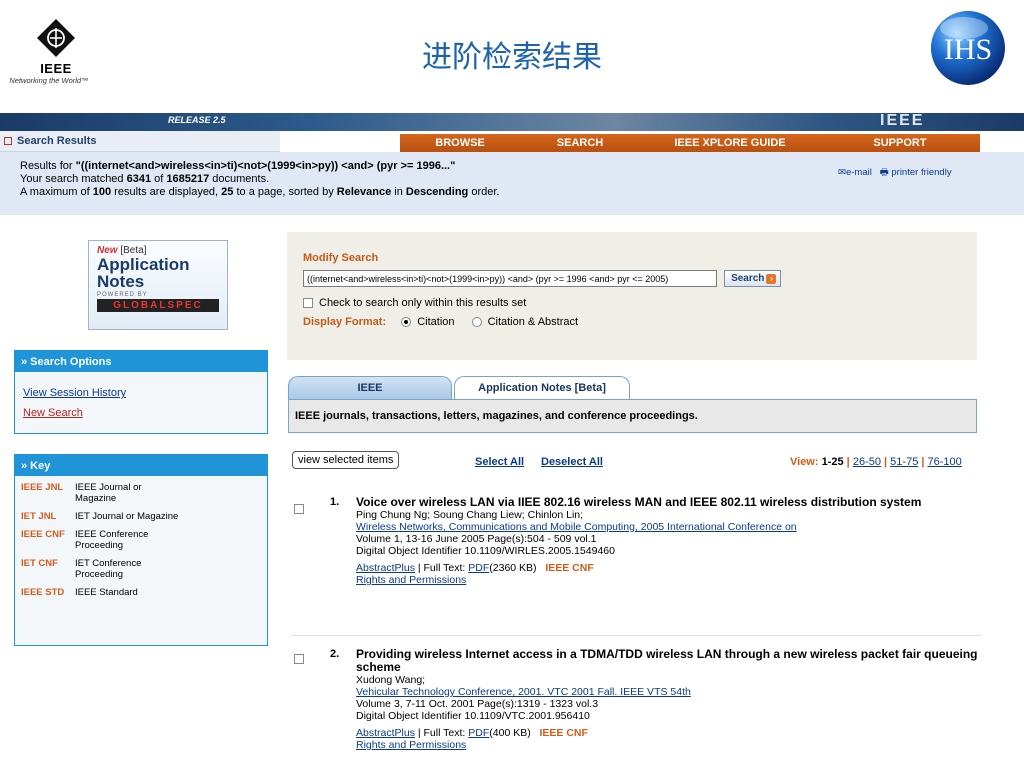 This screenshot has width=1024, height=768. I want to click on format-citation-label: Citation, so click(436, 322).